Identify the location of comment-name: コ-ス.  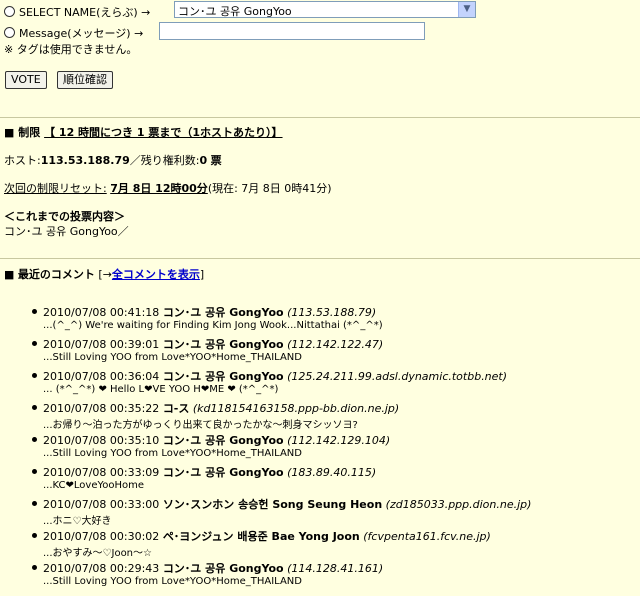
(176, 408).